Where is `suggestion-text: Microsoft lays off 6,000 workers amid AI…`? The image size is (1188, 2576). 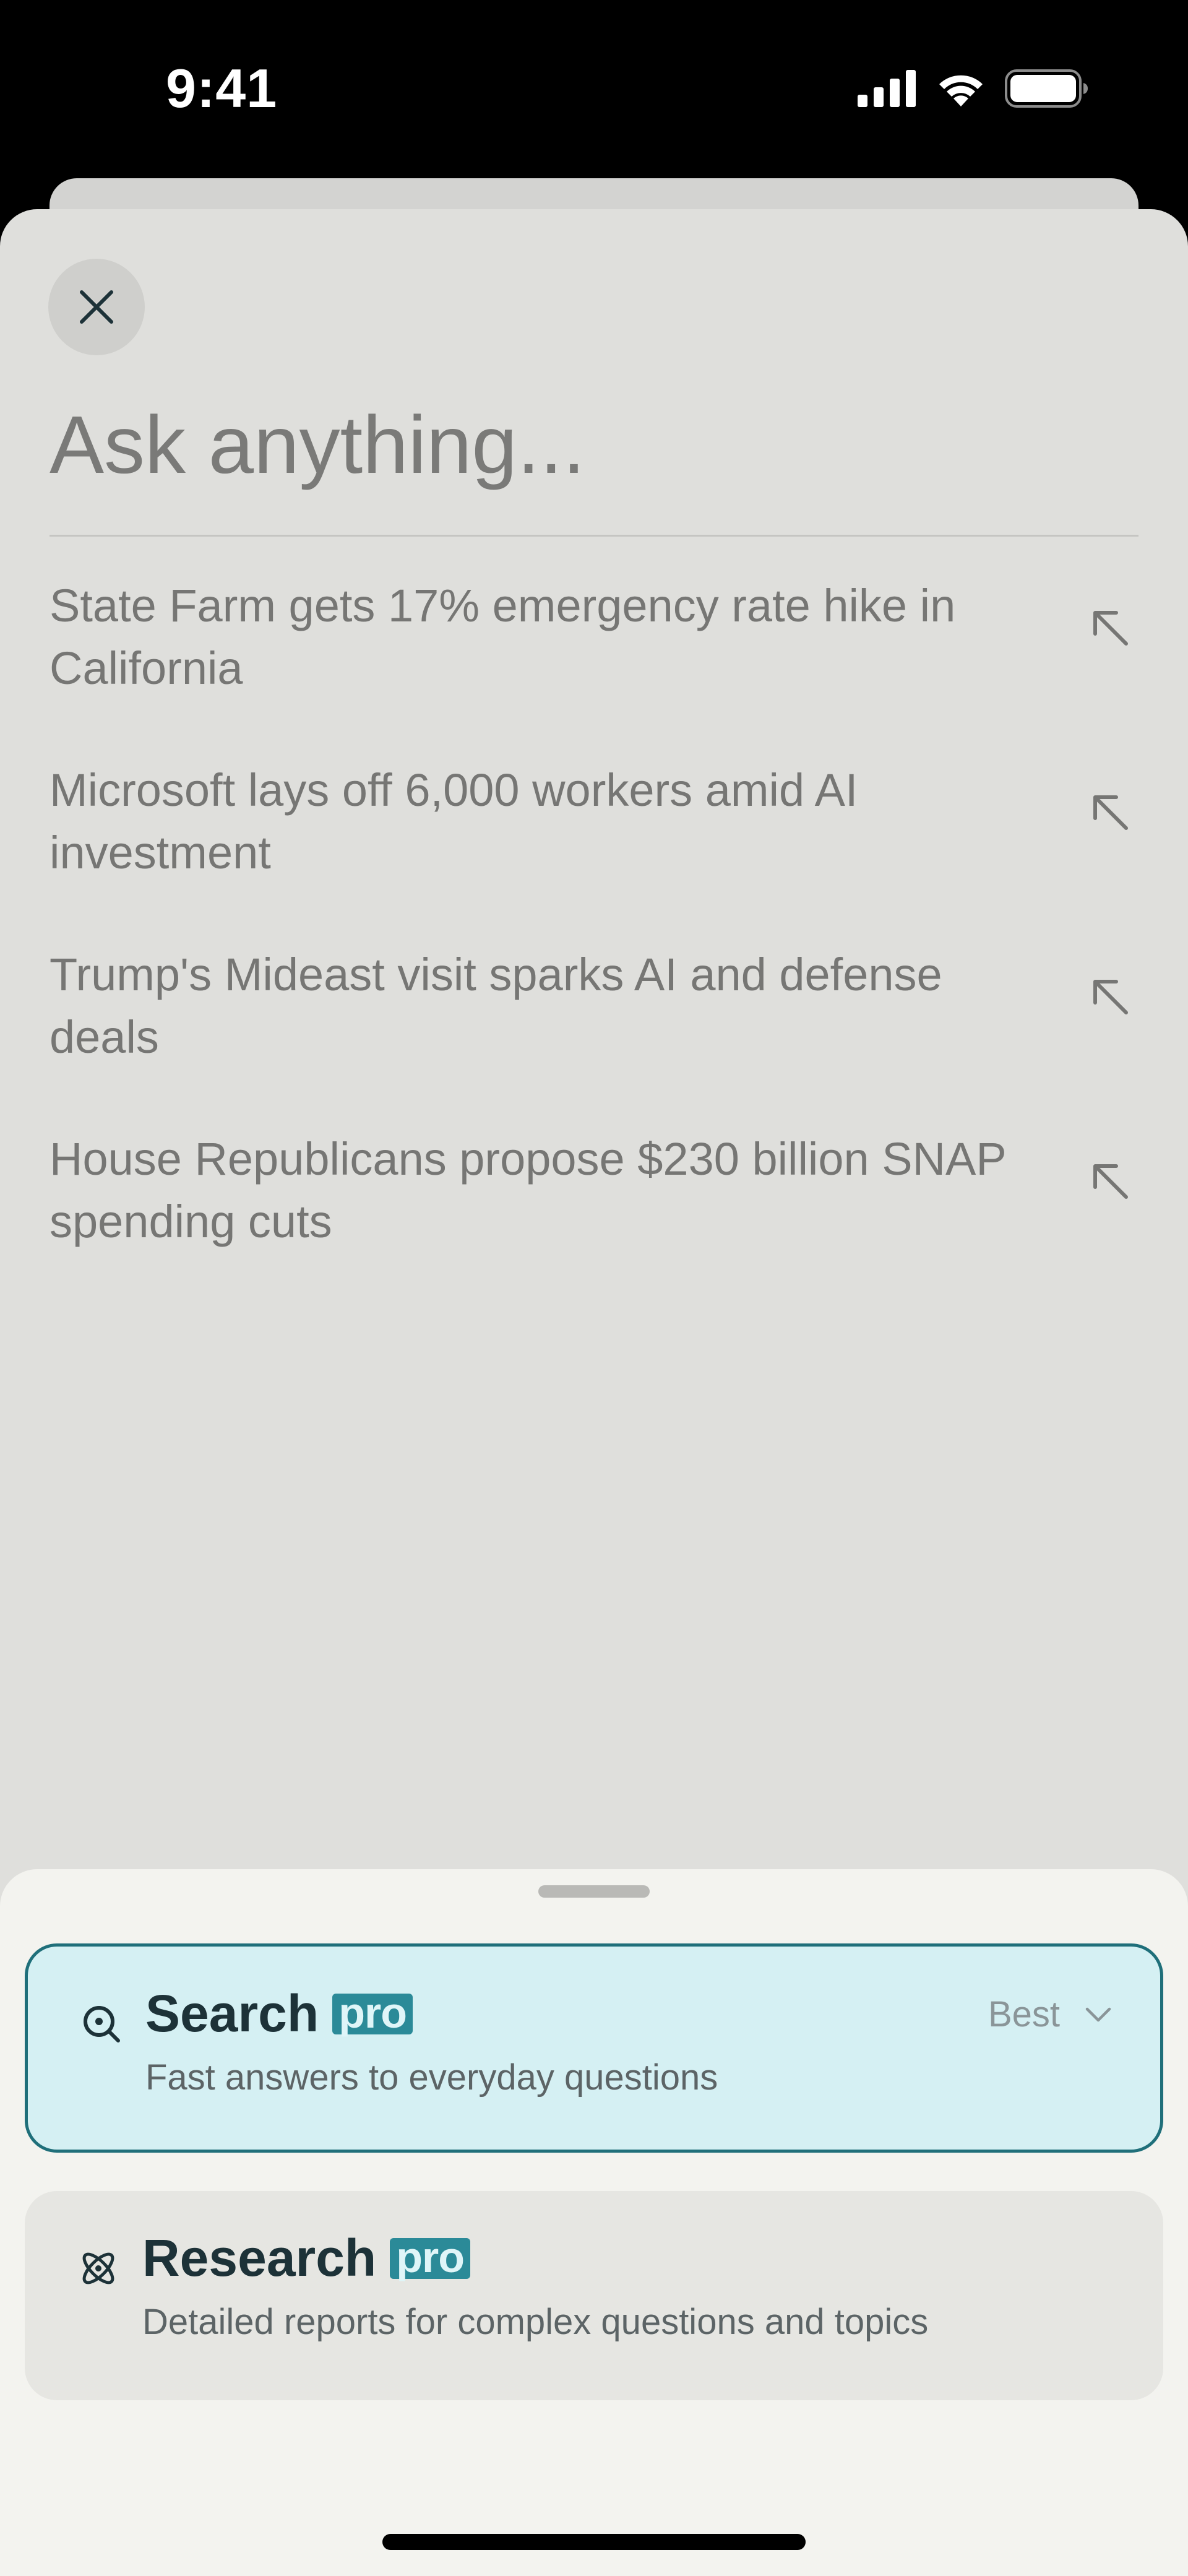 suggestion-text: Microsoft lays off 6,000 workers amid AI… is located at coordinates (454, 821).